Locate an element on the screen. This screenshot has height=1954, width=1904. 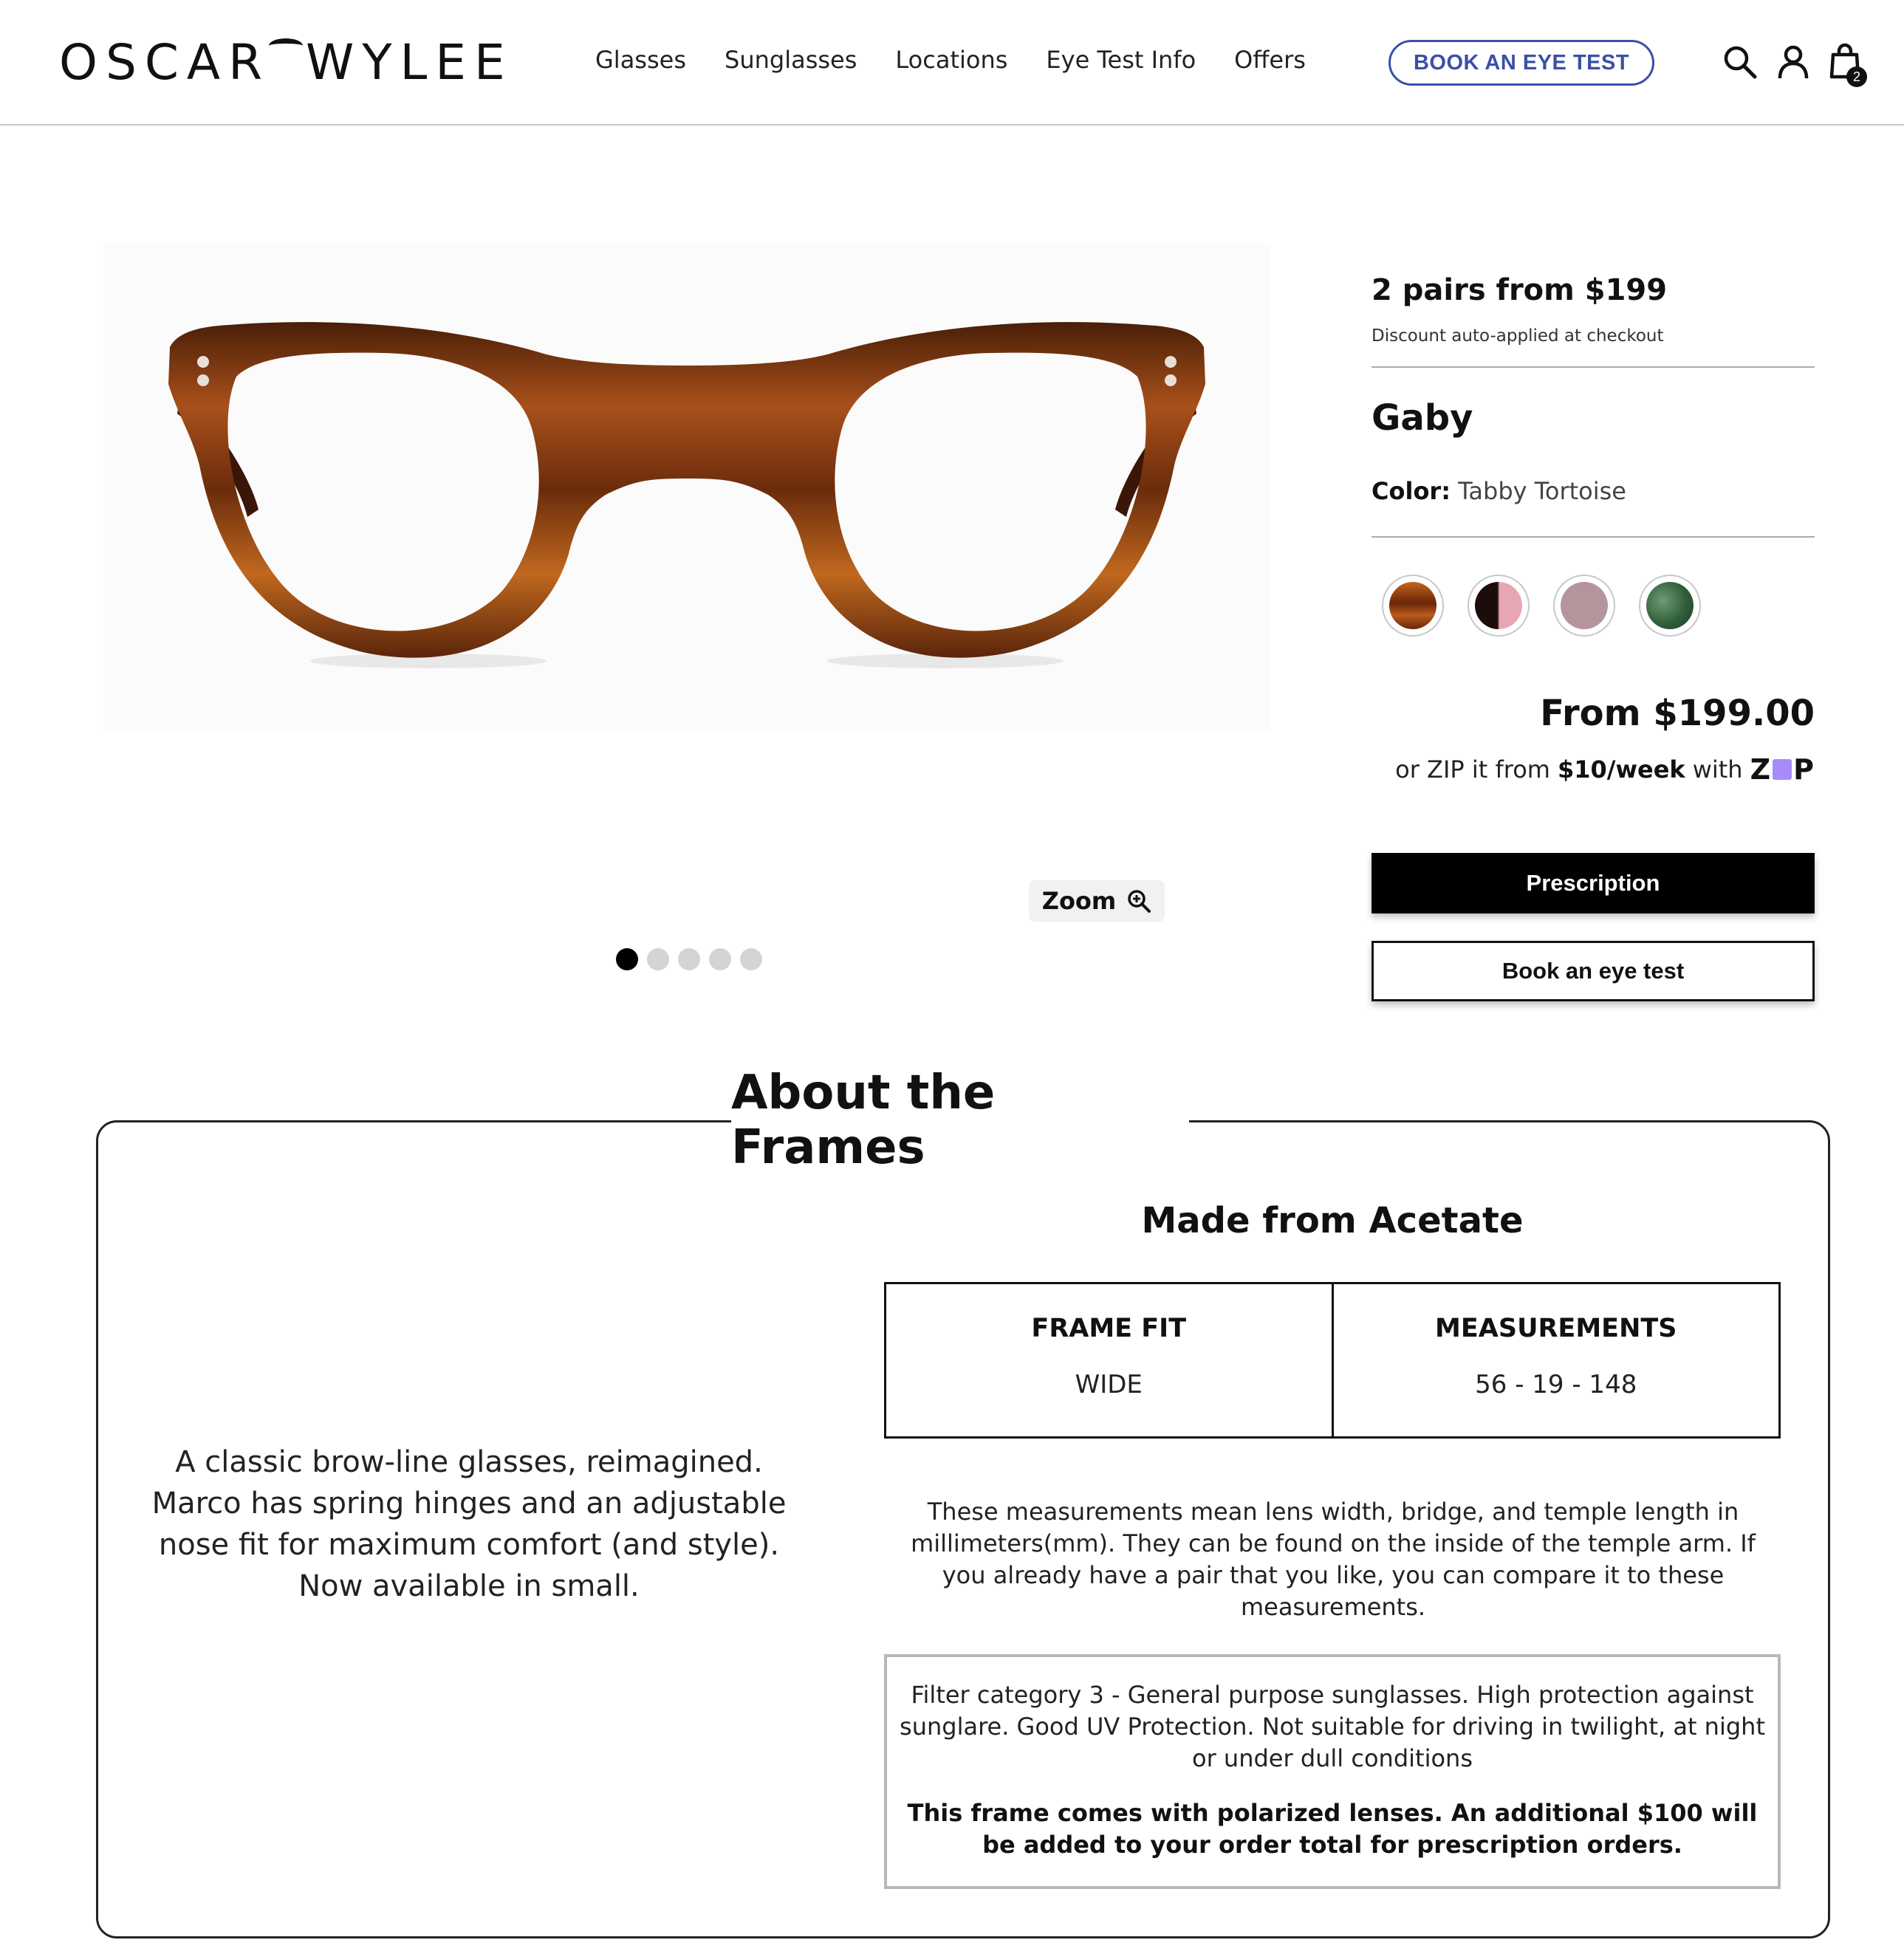
zip-prefix: or ZIP it from is located at coordinates (1472, 770).